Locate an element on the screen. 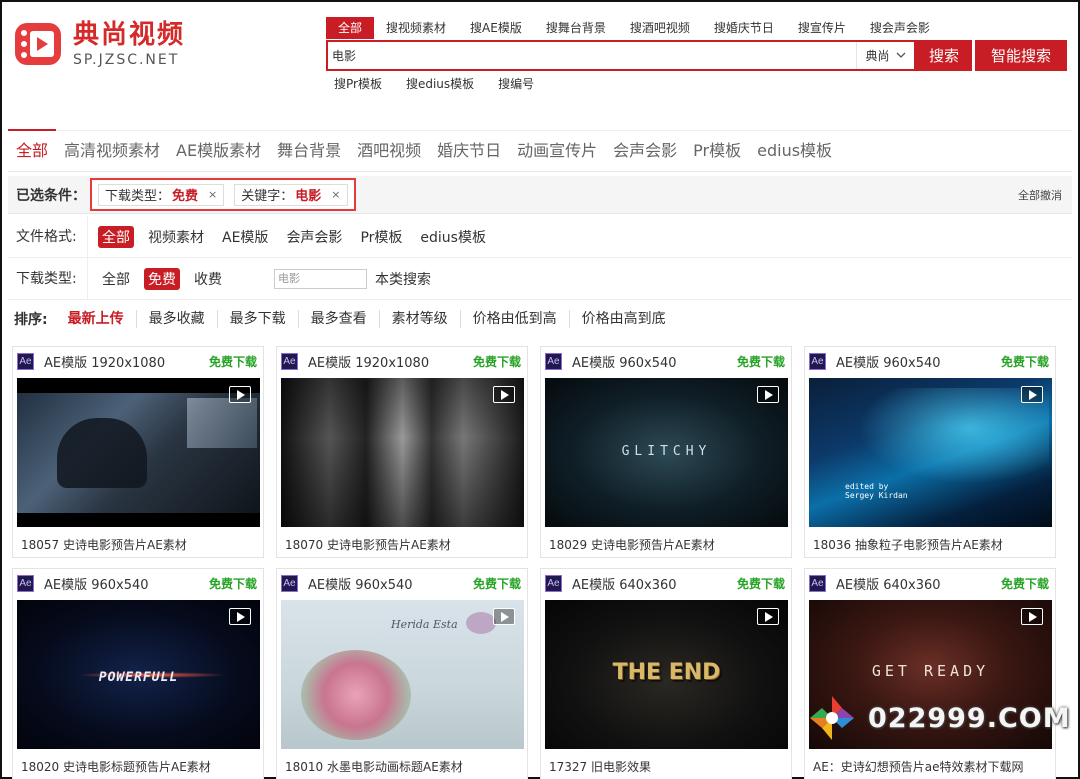 Image resolution: width=1080 pixels, height=779 pixels. format-option-pr: Pr模板 is located at coordinates (381, 237).